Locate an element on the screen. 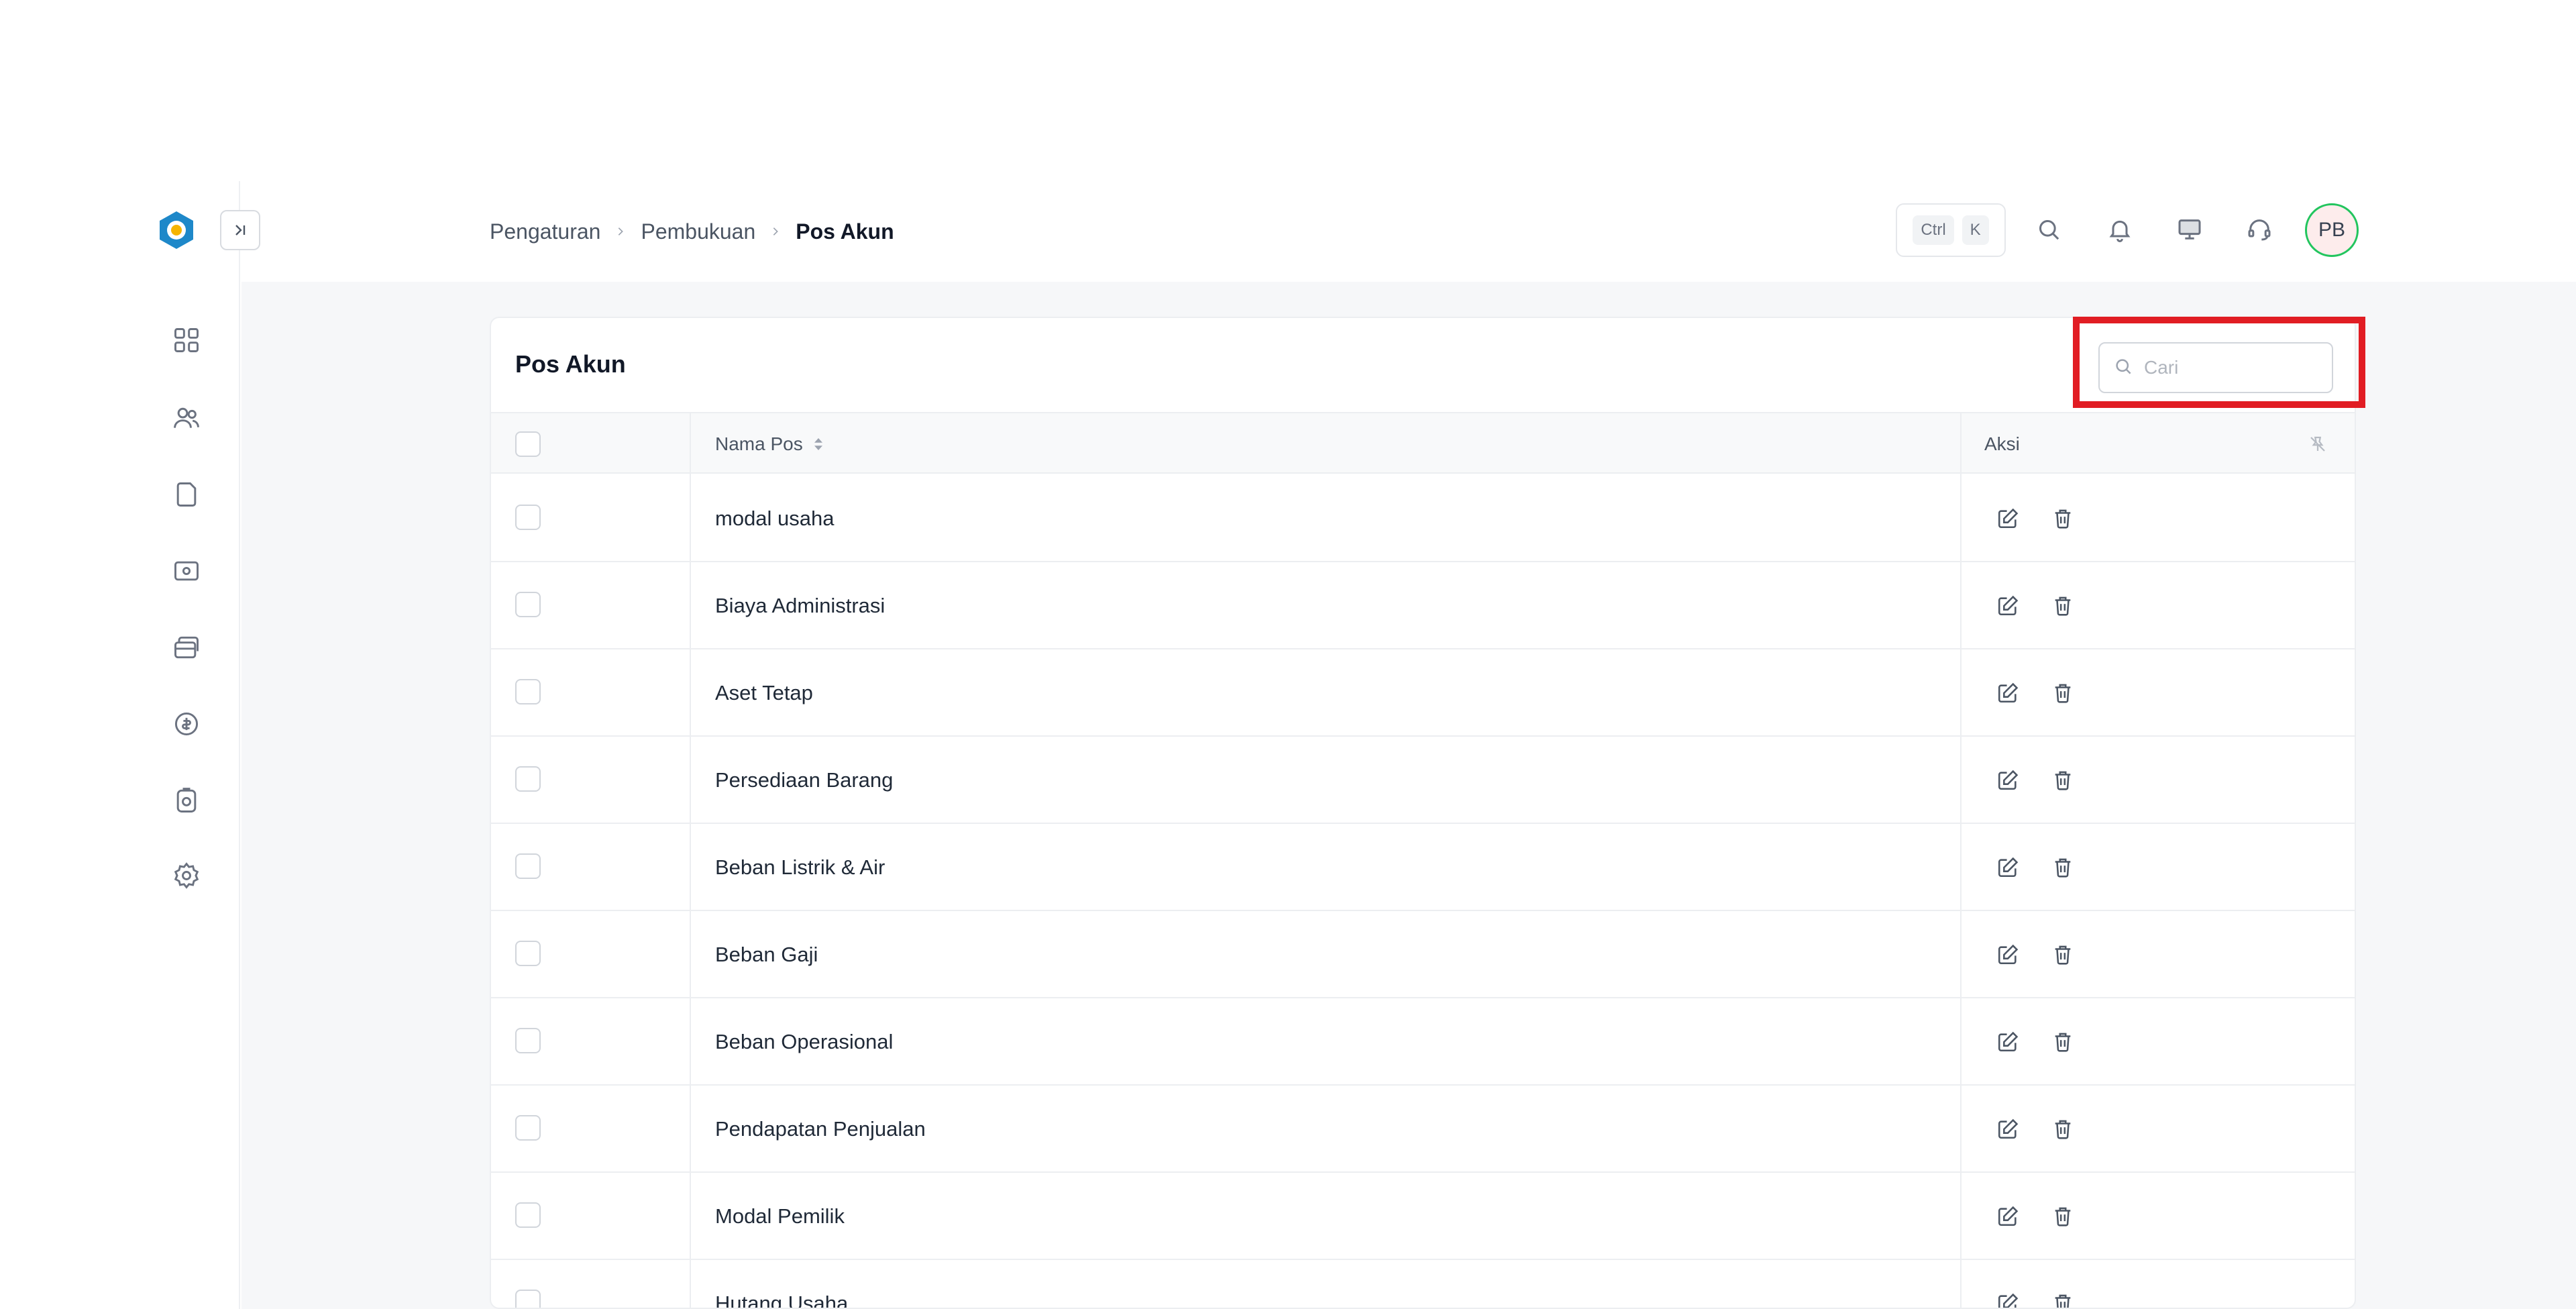 The width and height of the screenshot is (2576, 1309). sidebar is located at coordinates (120, 745).